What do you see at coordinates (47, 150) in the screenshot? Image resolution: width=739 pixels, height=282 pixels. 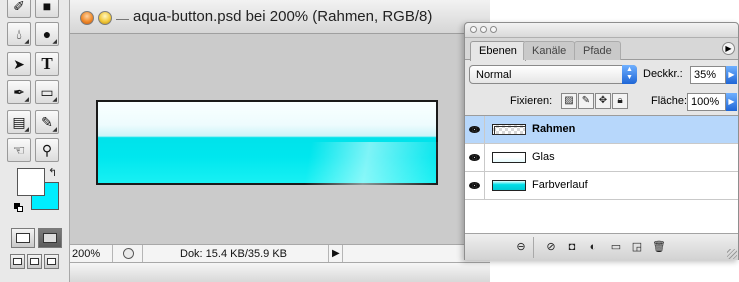 I see `zoom-icon: ⚲` at bounding box center [47, 150].